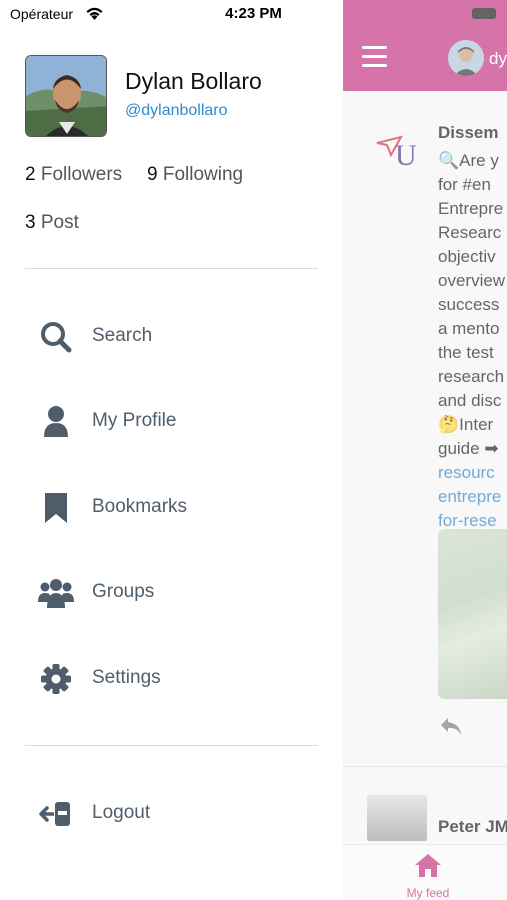  What do you see at coordinates (122, 335) in the screenshot?
I see `menu-label-search: Search` at bounding box center [122, 335].